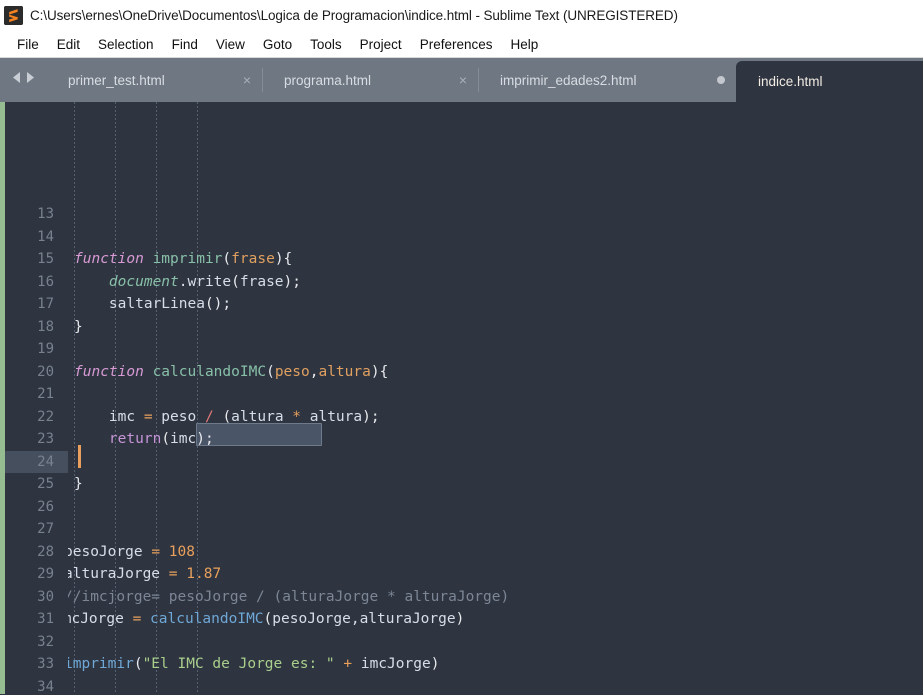 The width and height of the screenshot is (923, 695). Describe the element at coordinates (456, 44) in the screenshot. I see `menu-item-preferences: Preferences` at that location.